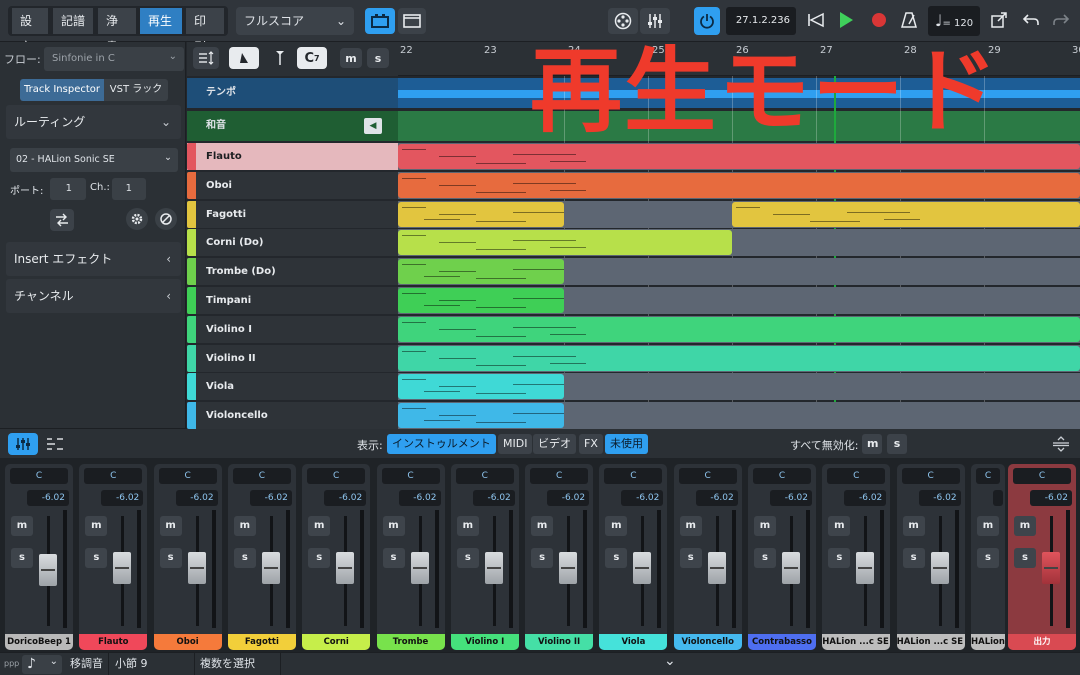 The image size is (1080, 675). Describe the element at coordinates (380, 21) in the screenshot. I see `galley-view-icon` at that location.